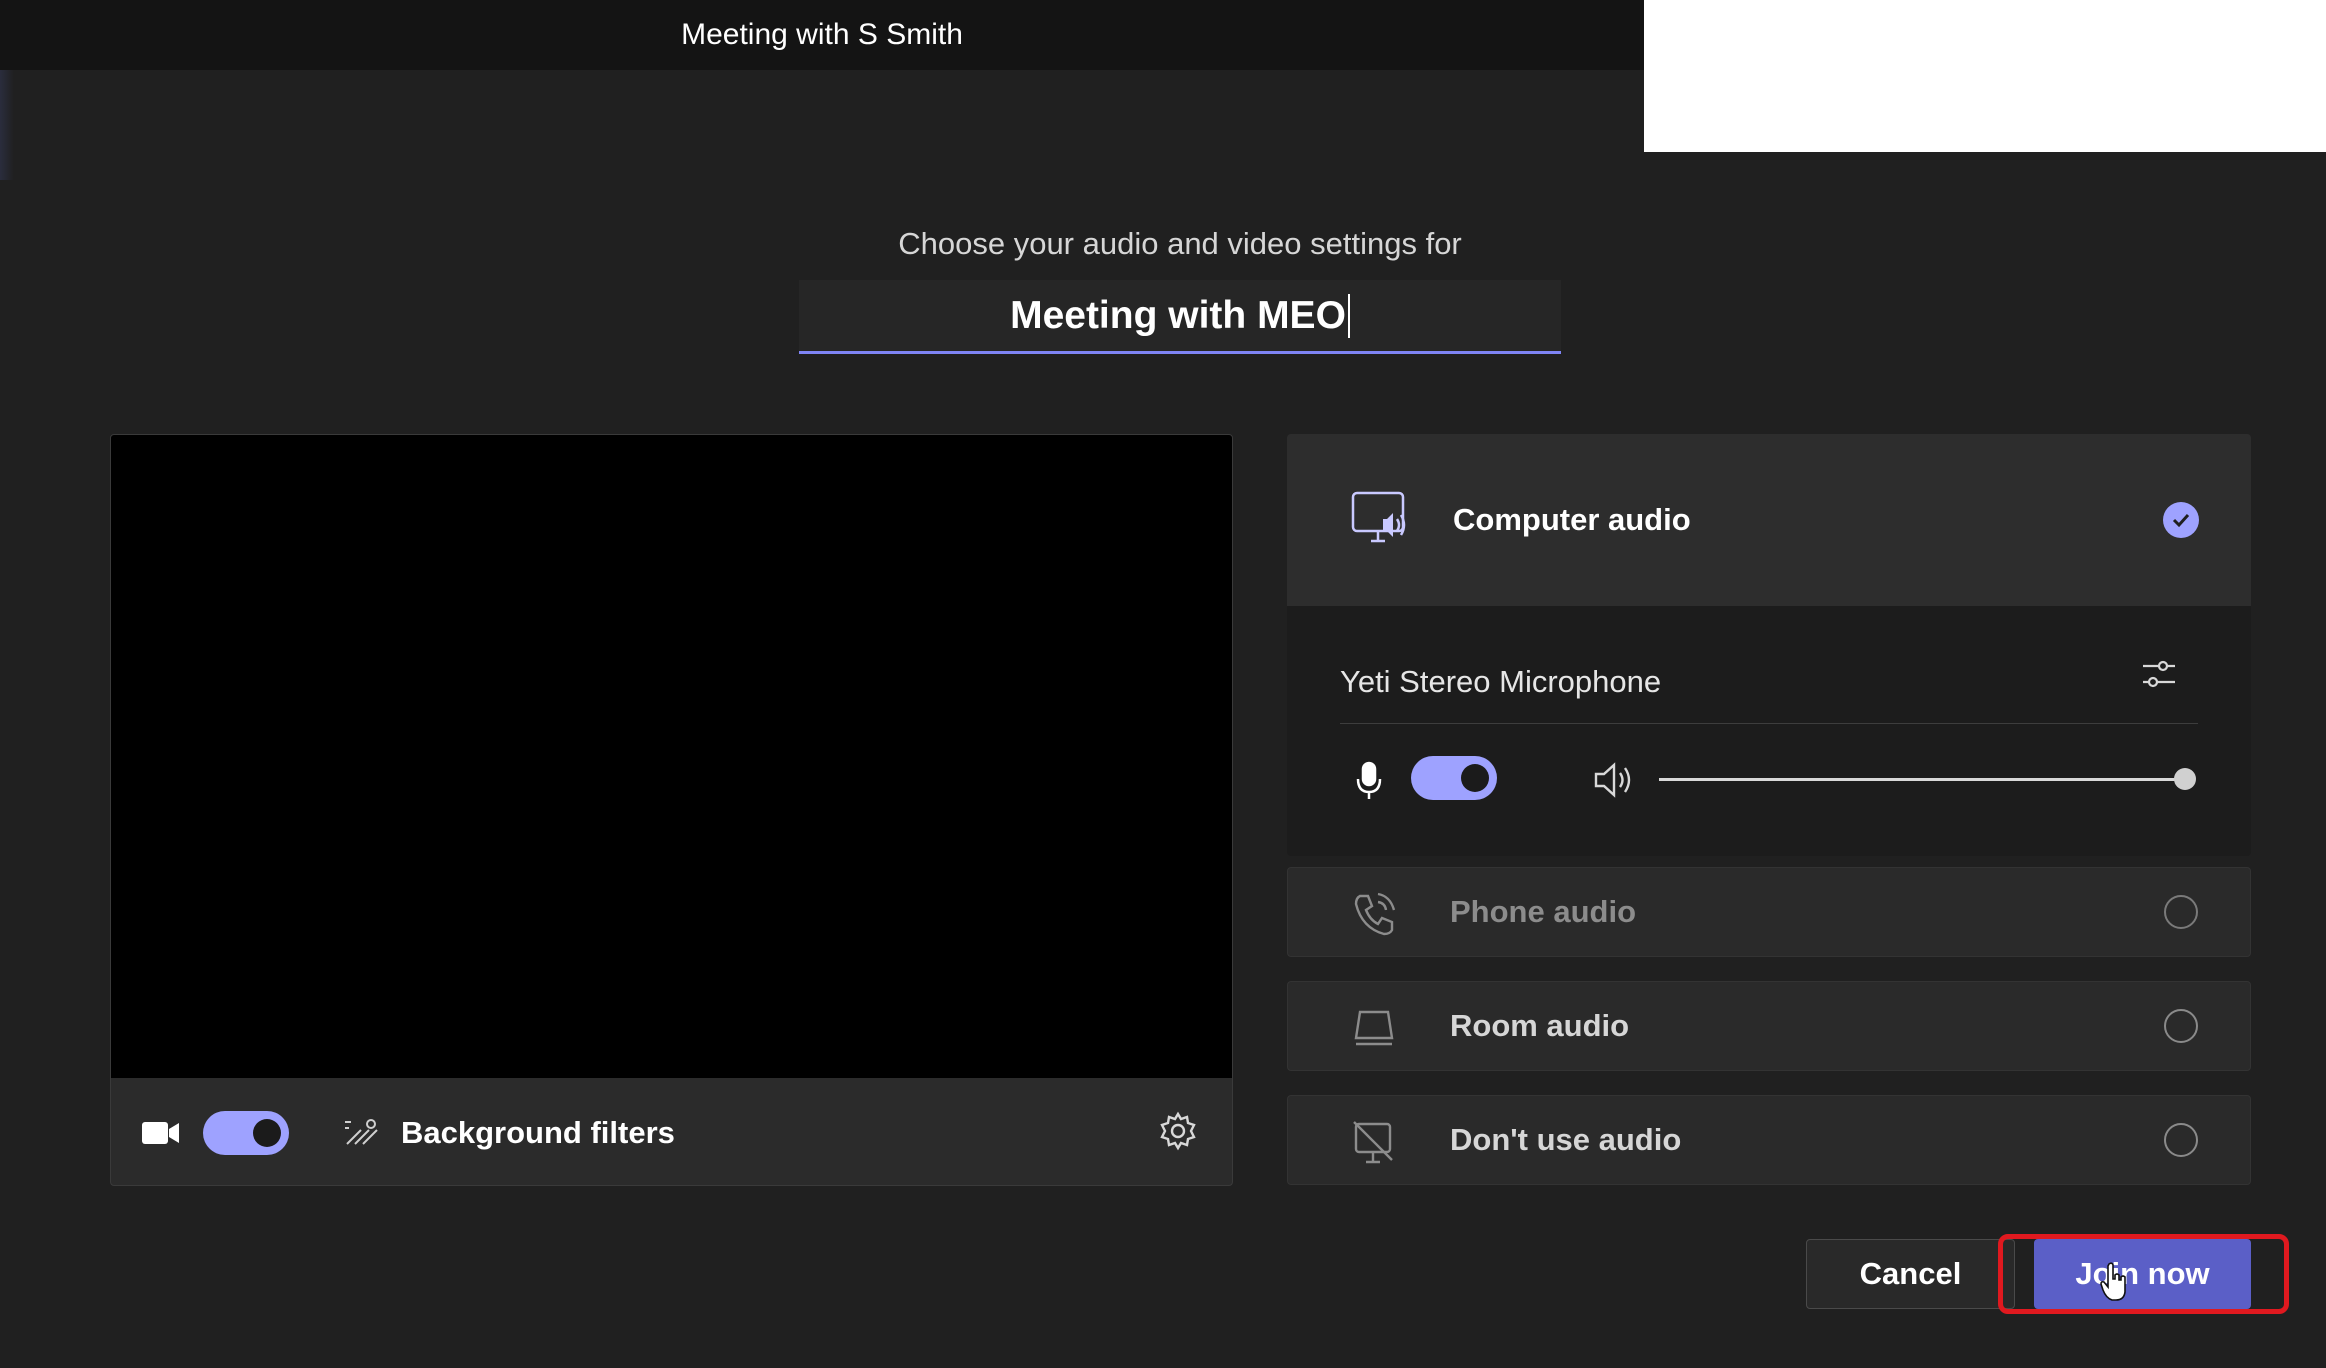  What do you see at coordinates (1454, 778) in the screenshot?
I see `microphone-toggle` at bounding box center [1454, 778].